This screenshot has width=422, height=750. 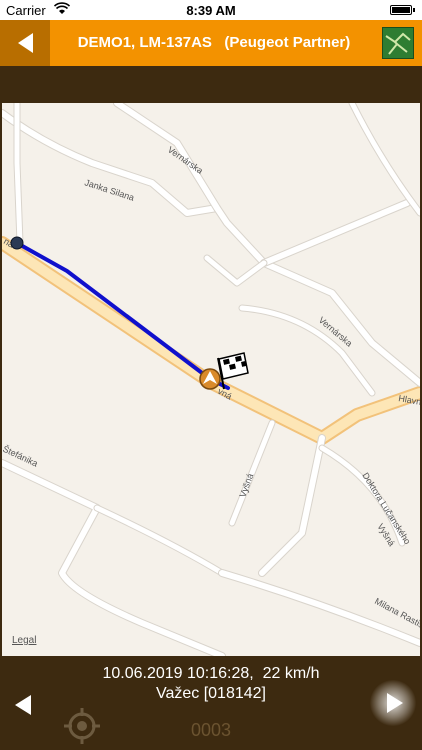 What do you see at coordinates (211, 673) in the screenshot?
I see `record-datetime-speed: 10.06.2019 10:16:28, 22 km/h` at bounding box center [211, 673].